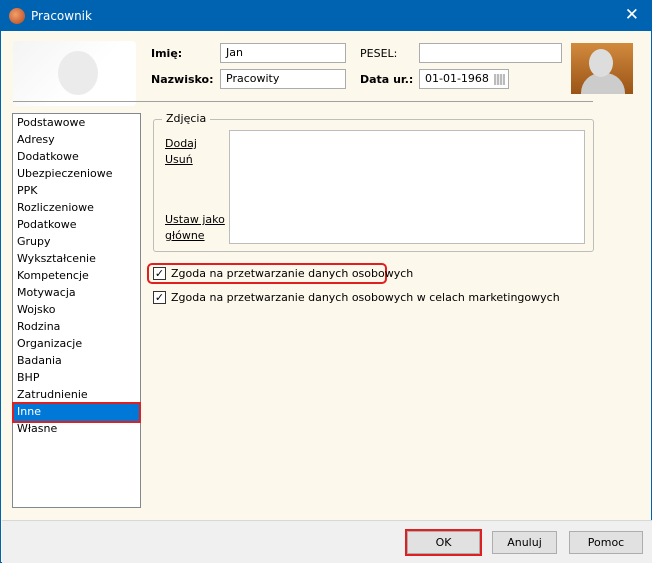  Describe the element at coordinates (407, 187) in the screenshot. I see `photo-preview` at that location.